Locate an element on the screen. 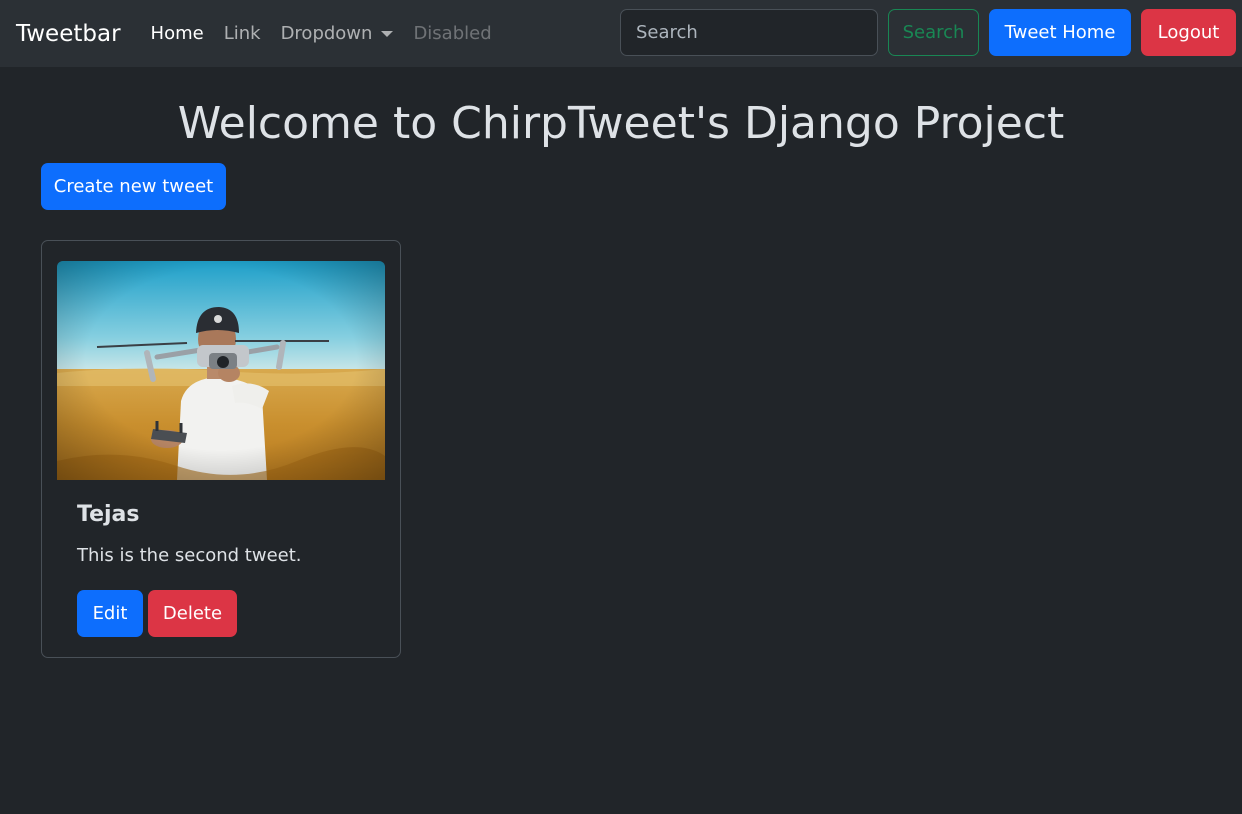 The image size is (1242, 814). edit-button: Edit is located at coordinates (110, 613).